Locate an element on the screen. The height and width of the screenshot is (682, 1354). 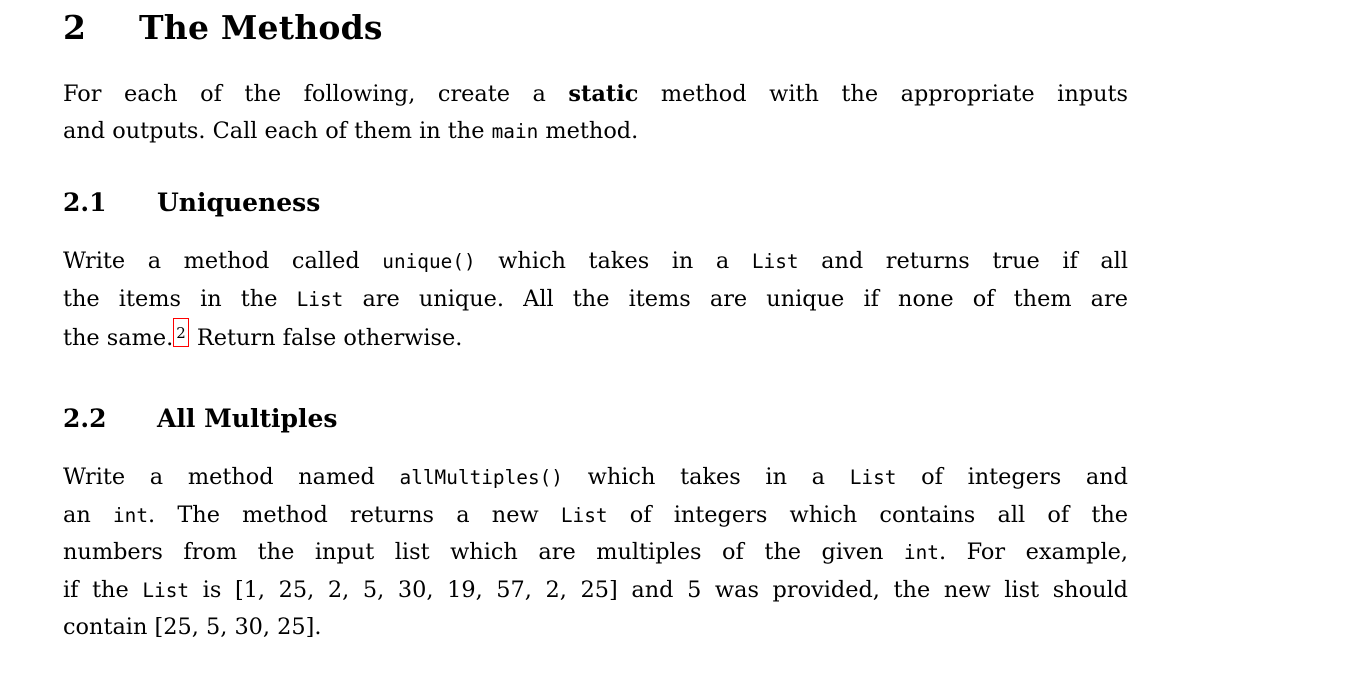
footnote-marker: 2 is located at coordinates (181, 333).